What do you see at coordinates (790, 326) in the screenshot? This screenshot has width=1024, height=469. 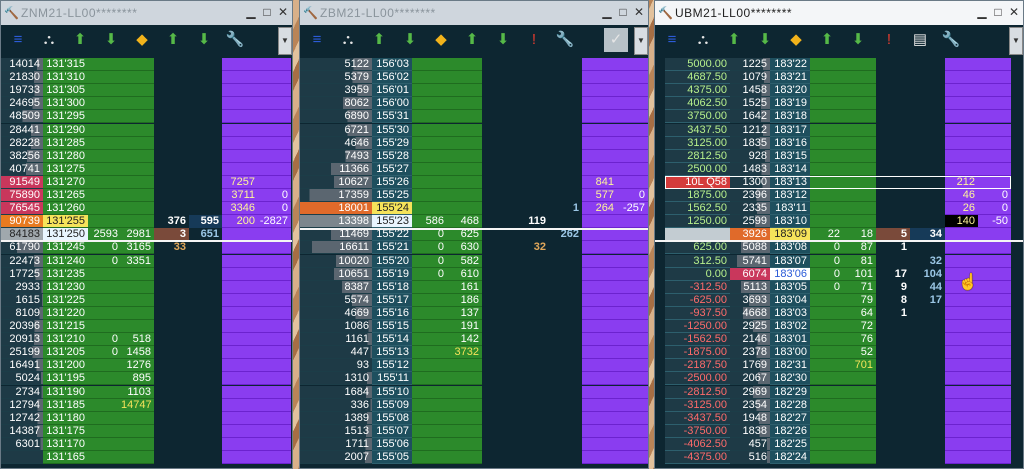 I see `ladder-cell: 183'02` at bounding box center [790, 326].